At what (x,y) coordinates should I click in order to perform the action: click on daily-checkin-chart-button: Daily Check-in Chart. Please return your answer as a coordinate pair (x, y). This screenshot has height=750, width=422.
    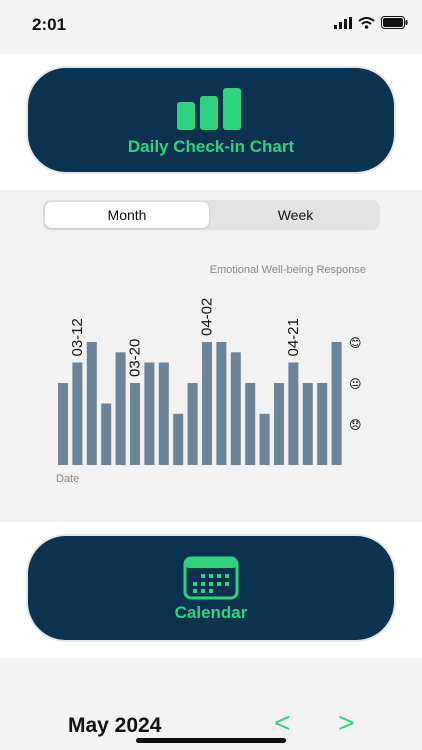
    Looking at the image, I should click on (211, 120).